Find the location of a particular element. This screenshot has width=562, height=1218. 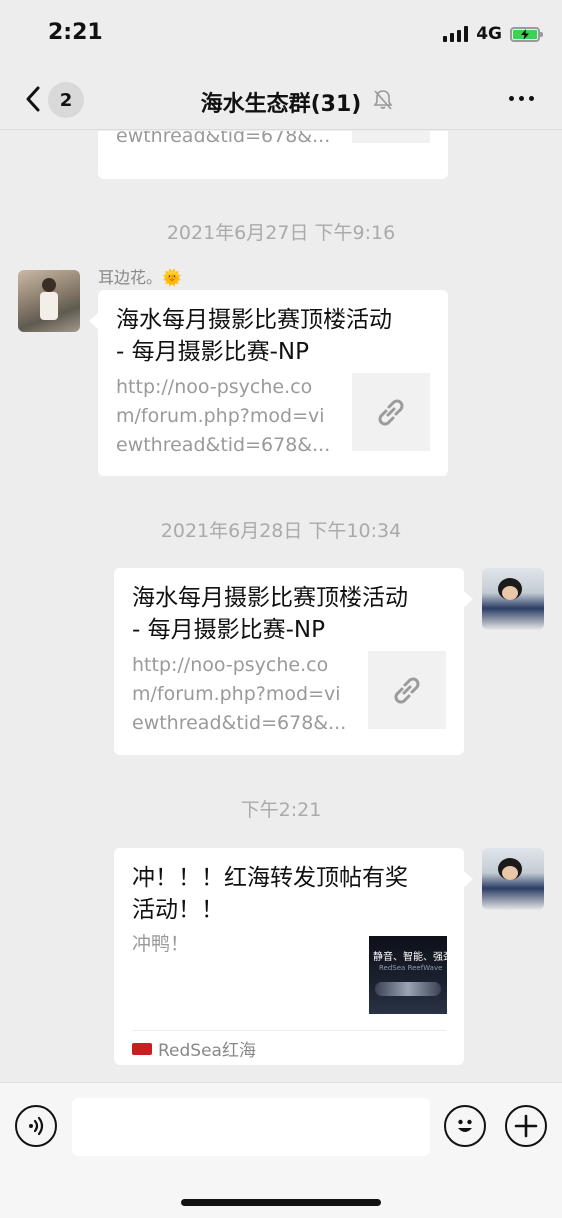

timestamp: 下午2:21 is located at coordinates (281, 810).